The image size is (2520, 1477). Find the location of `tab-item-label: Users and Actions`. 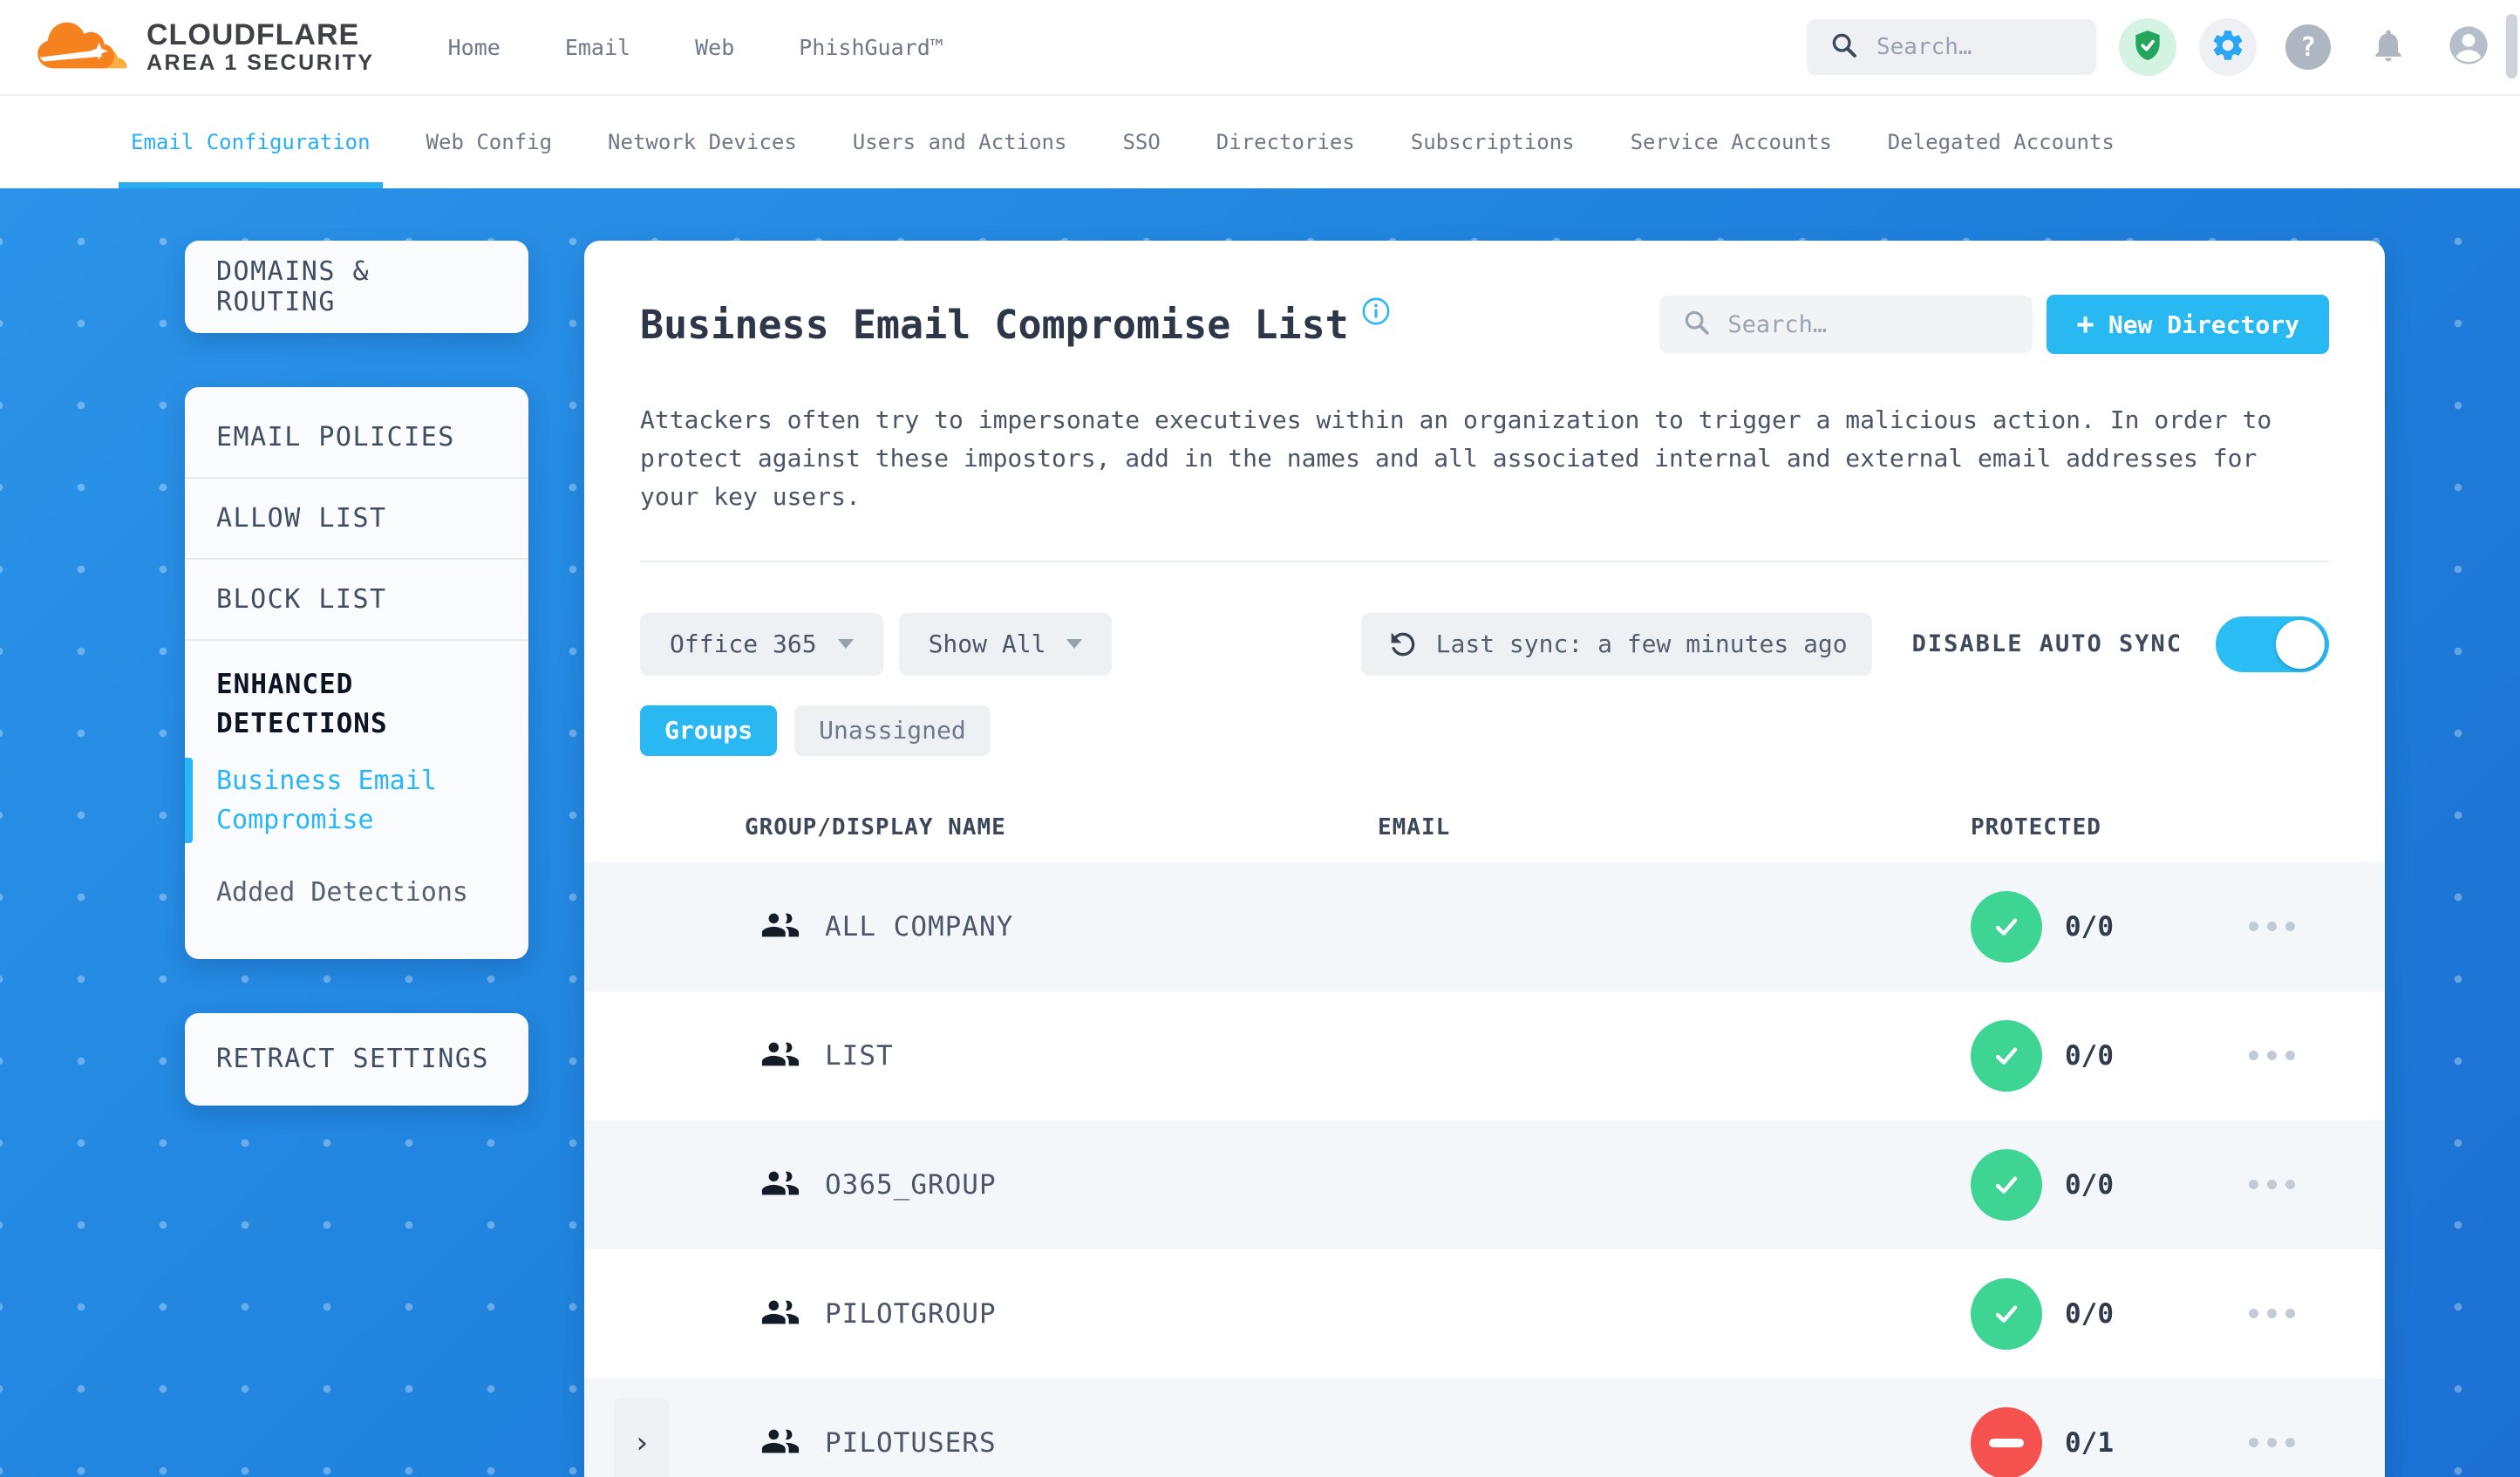

tab-item-label: Users and Actions is located at coordinates (959, 142).